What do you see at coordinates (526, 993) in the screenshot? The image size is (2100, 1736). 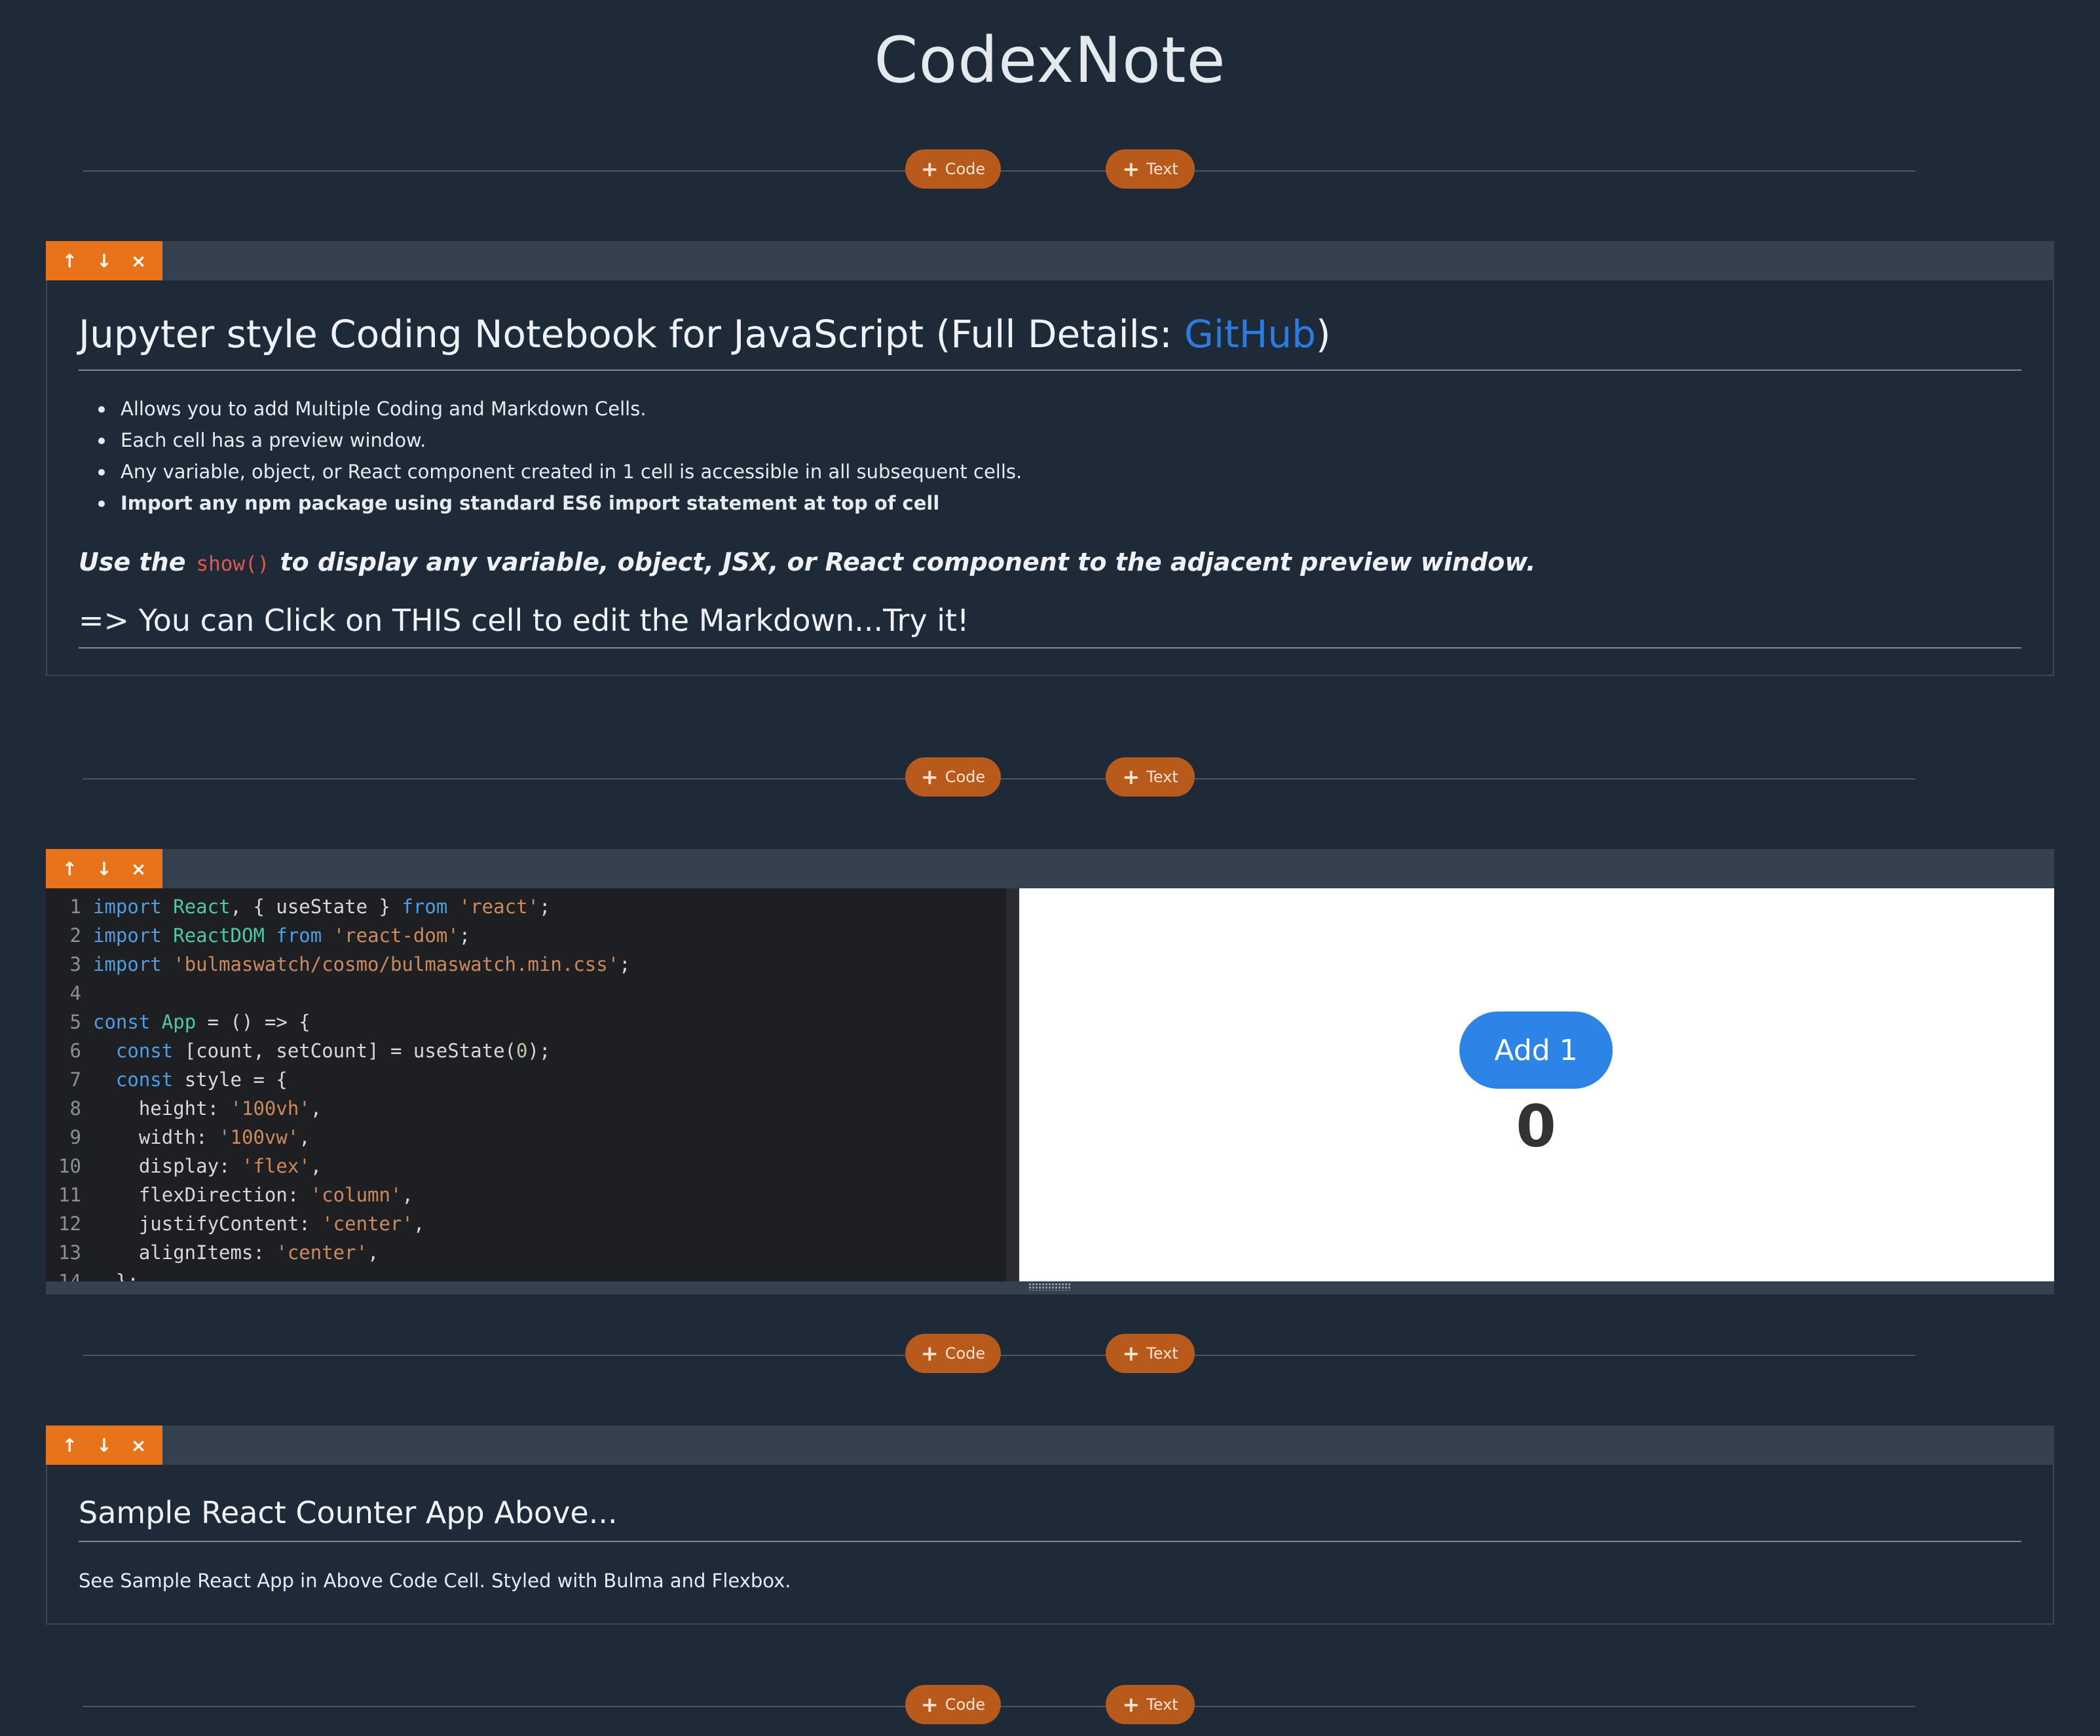 I see `code-line: 4` at bounding box center [526, 993].